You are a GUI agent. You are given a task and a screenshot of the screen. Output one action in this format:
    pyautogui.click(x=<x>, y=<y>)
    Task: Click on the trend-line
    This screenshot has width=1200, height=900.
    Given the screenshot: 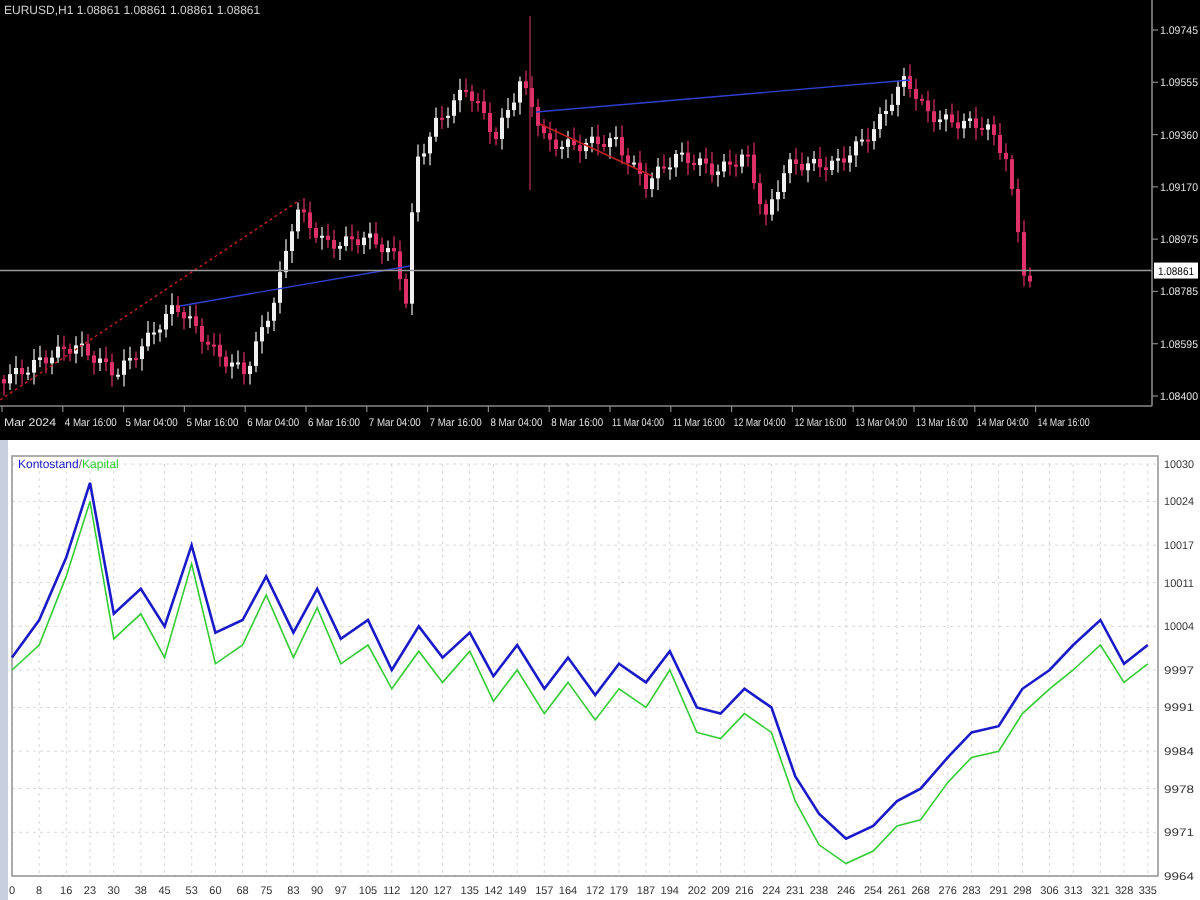 What is the action you would take?
    pyautogui.click(x=596, y=150)
    